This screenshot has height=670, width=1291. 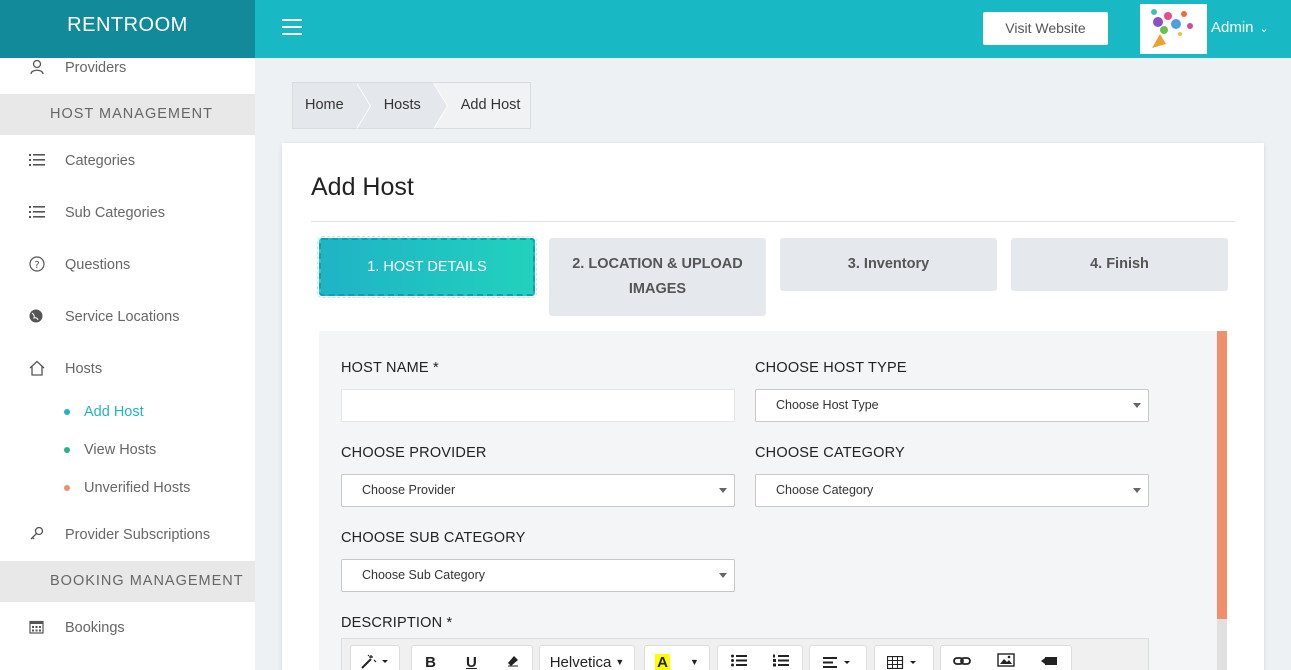 I want to click on sidebar-item-provider-subscriptions: Provider Subscriptions, so click(x=127, y=535).